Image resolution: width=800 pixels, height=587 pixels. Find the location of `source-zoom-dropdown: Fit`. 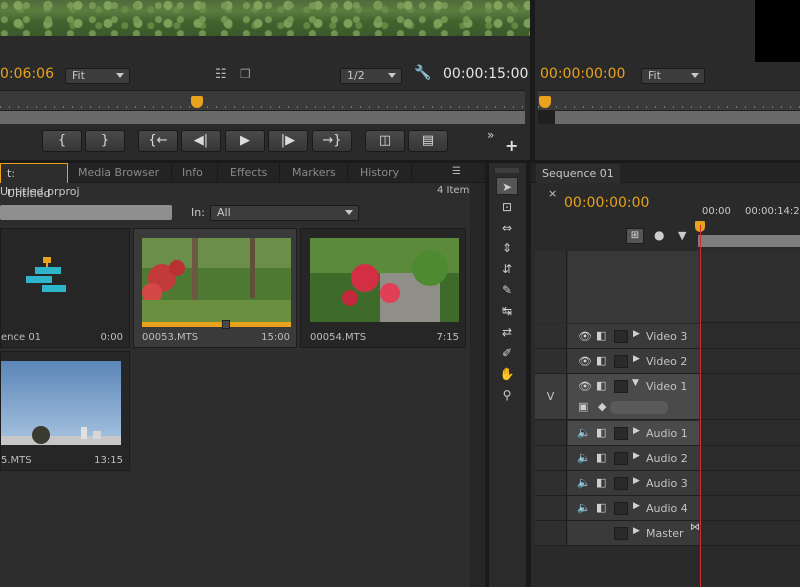

source-zoom-dropdown: Fit is located at coordinates (97, 76).